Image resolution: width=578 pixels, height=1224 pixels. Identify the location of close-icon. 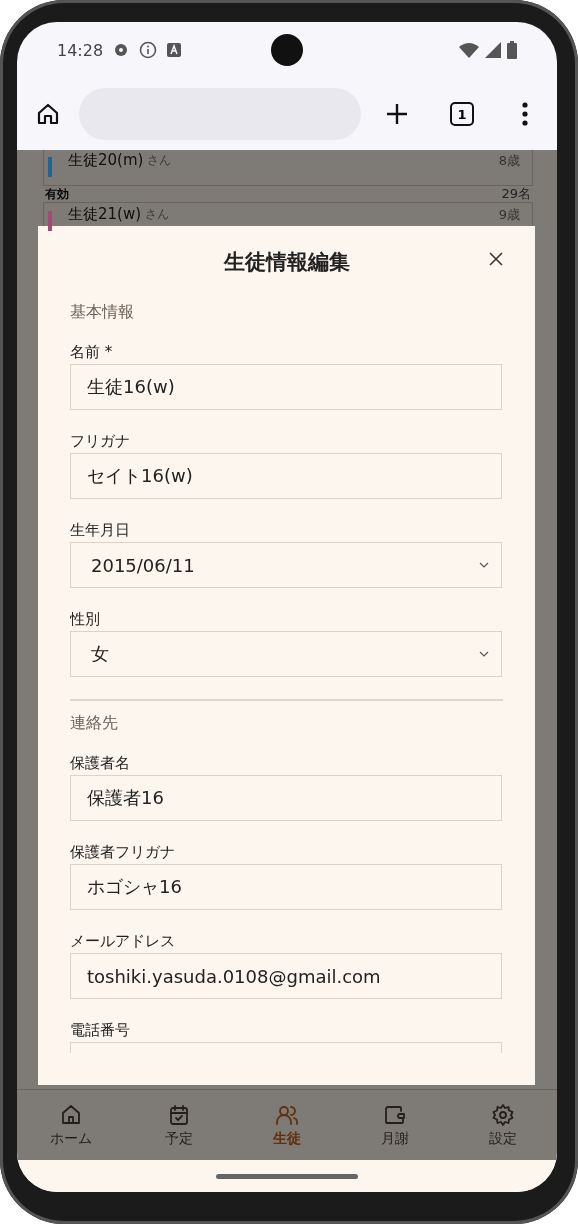
(496, 259).